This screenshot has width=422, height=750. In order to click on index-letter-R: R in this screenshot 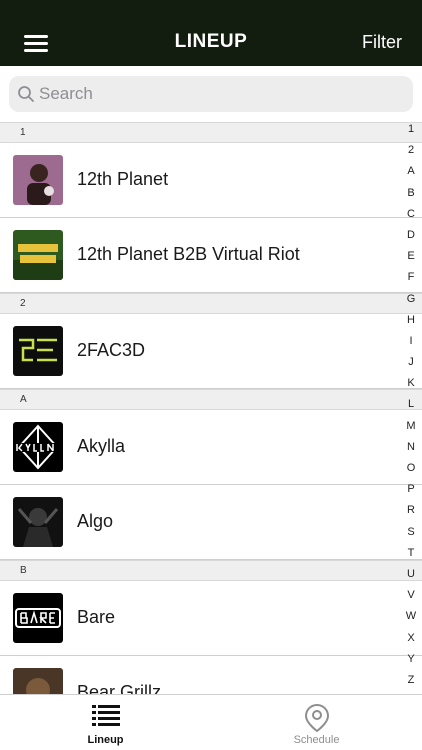, I will do `click(411, 513)`.